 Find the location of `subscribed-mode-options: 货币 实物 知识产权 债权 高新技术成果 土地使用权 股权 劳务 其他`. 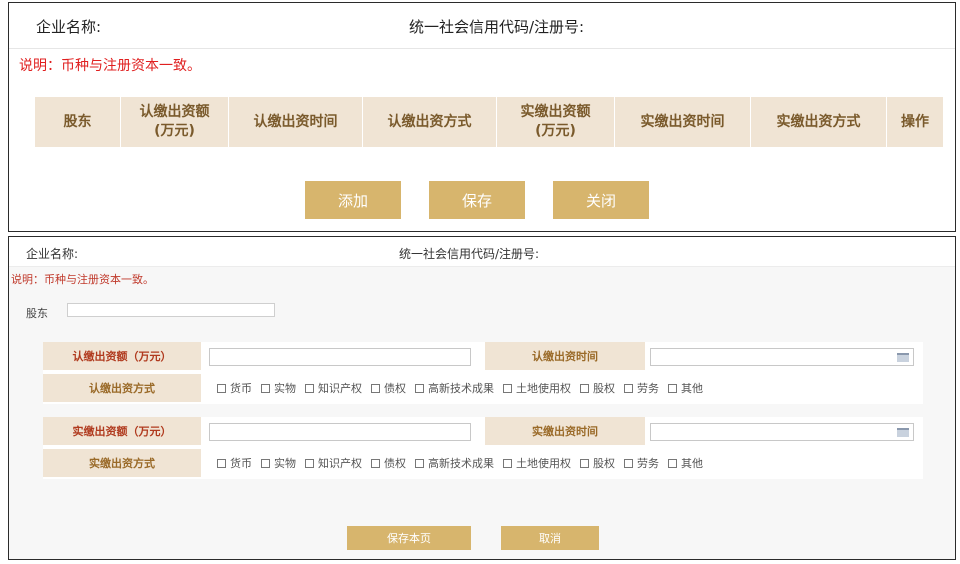

subscribed-mode-options: 货币 实物 知识产权 债权 高新技术成果 土地使用权 股权 劳务 其他 is located at coordinates (462, 388).